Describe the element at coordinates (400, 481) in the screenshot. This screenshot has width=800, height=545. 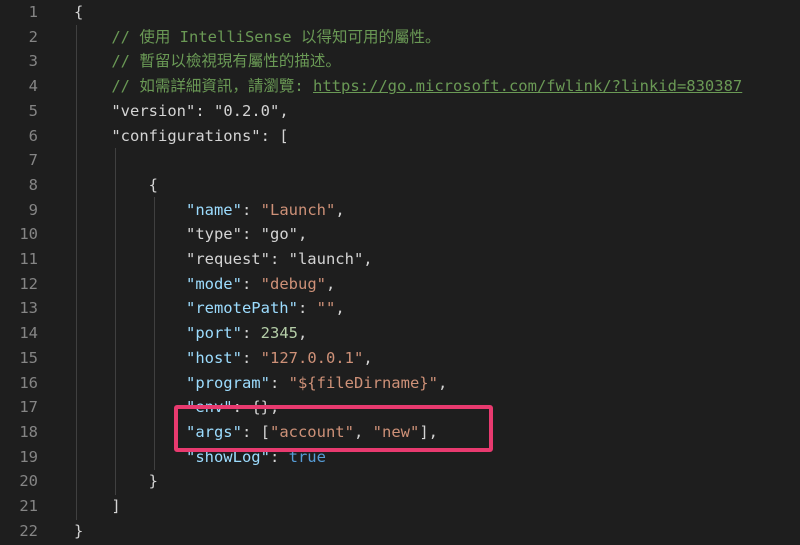
I see `code-line: 20 }` at that location.